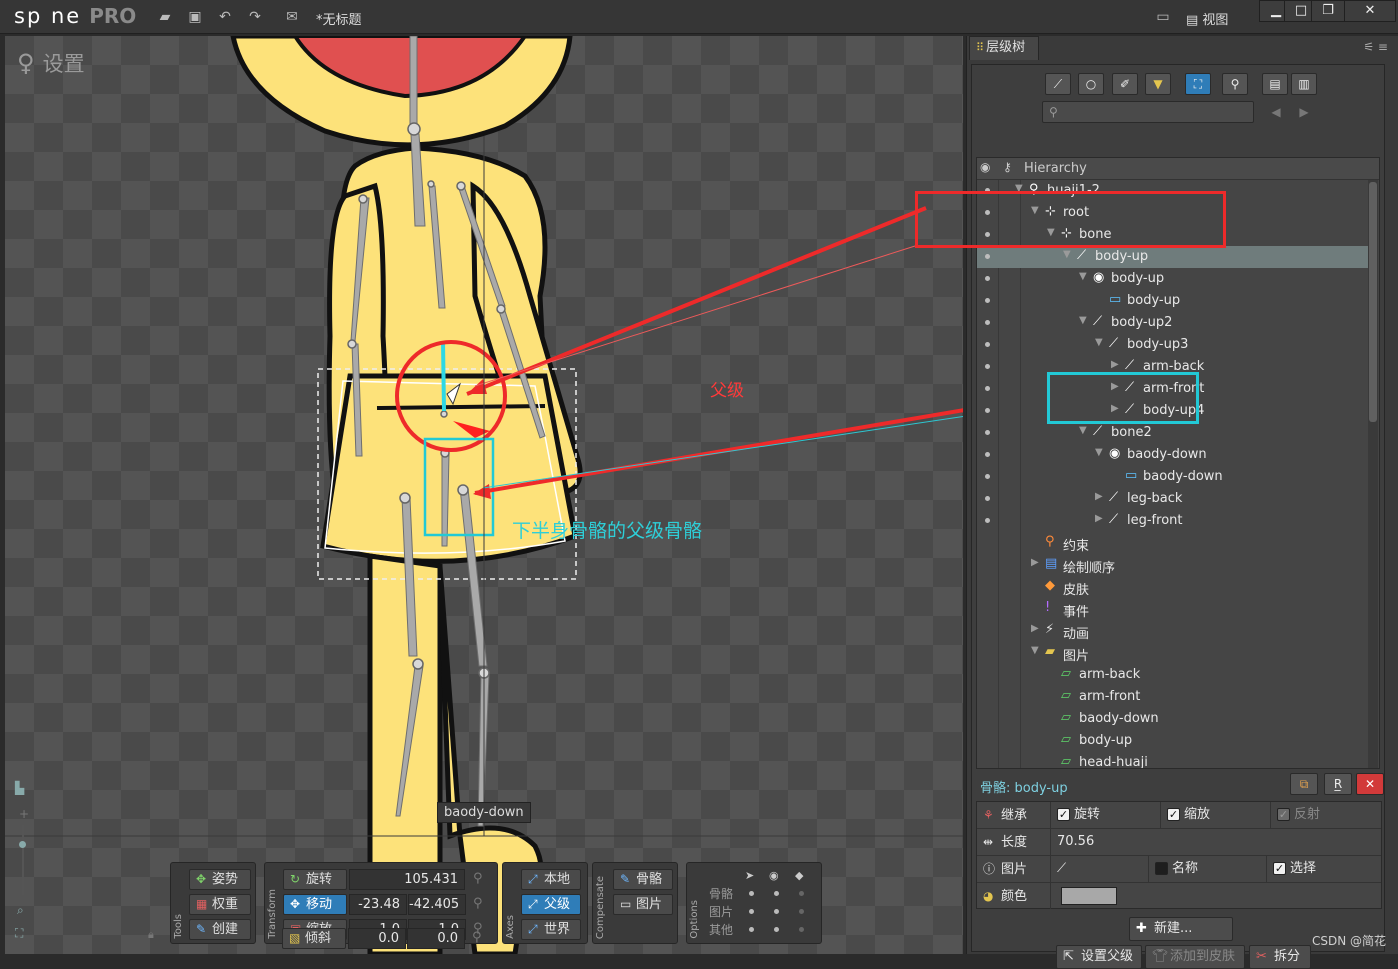 This screenshot has height=969, width=1398. Describe the element at coordinates (315, 879) in the screenshot. I see `rotate-button: ↻旋转` at that location.